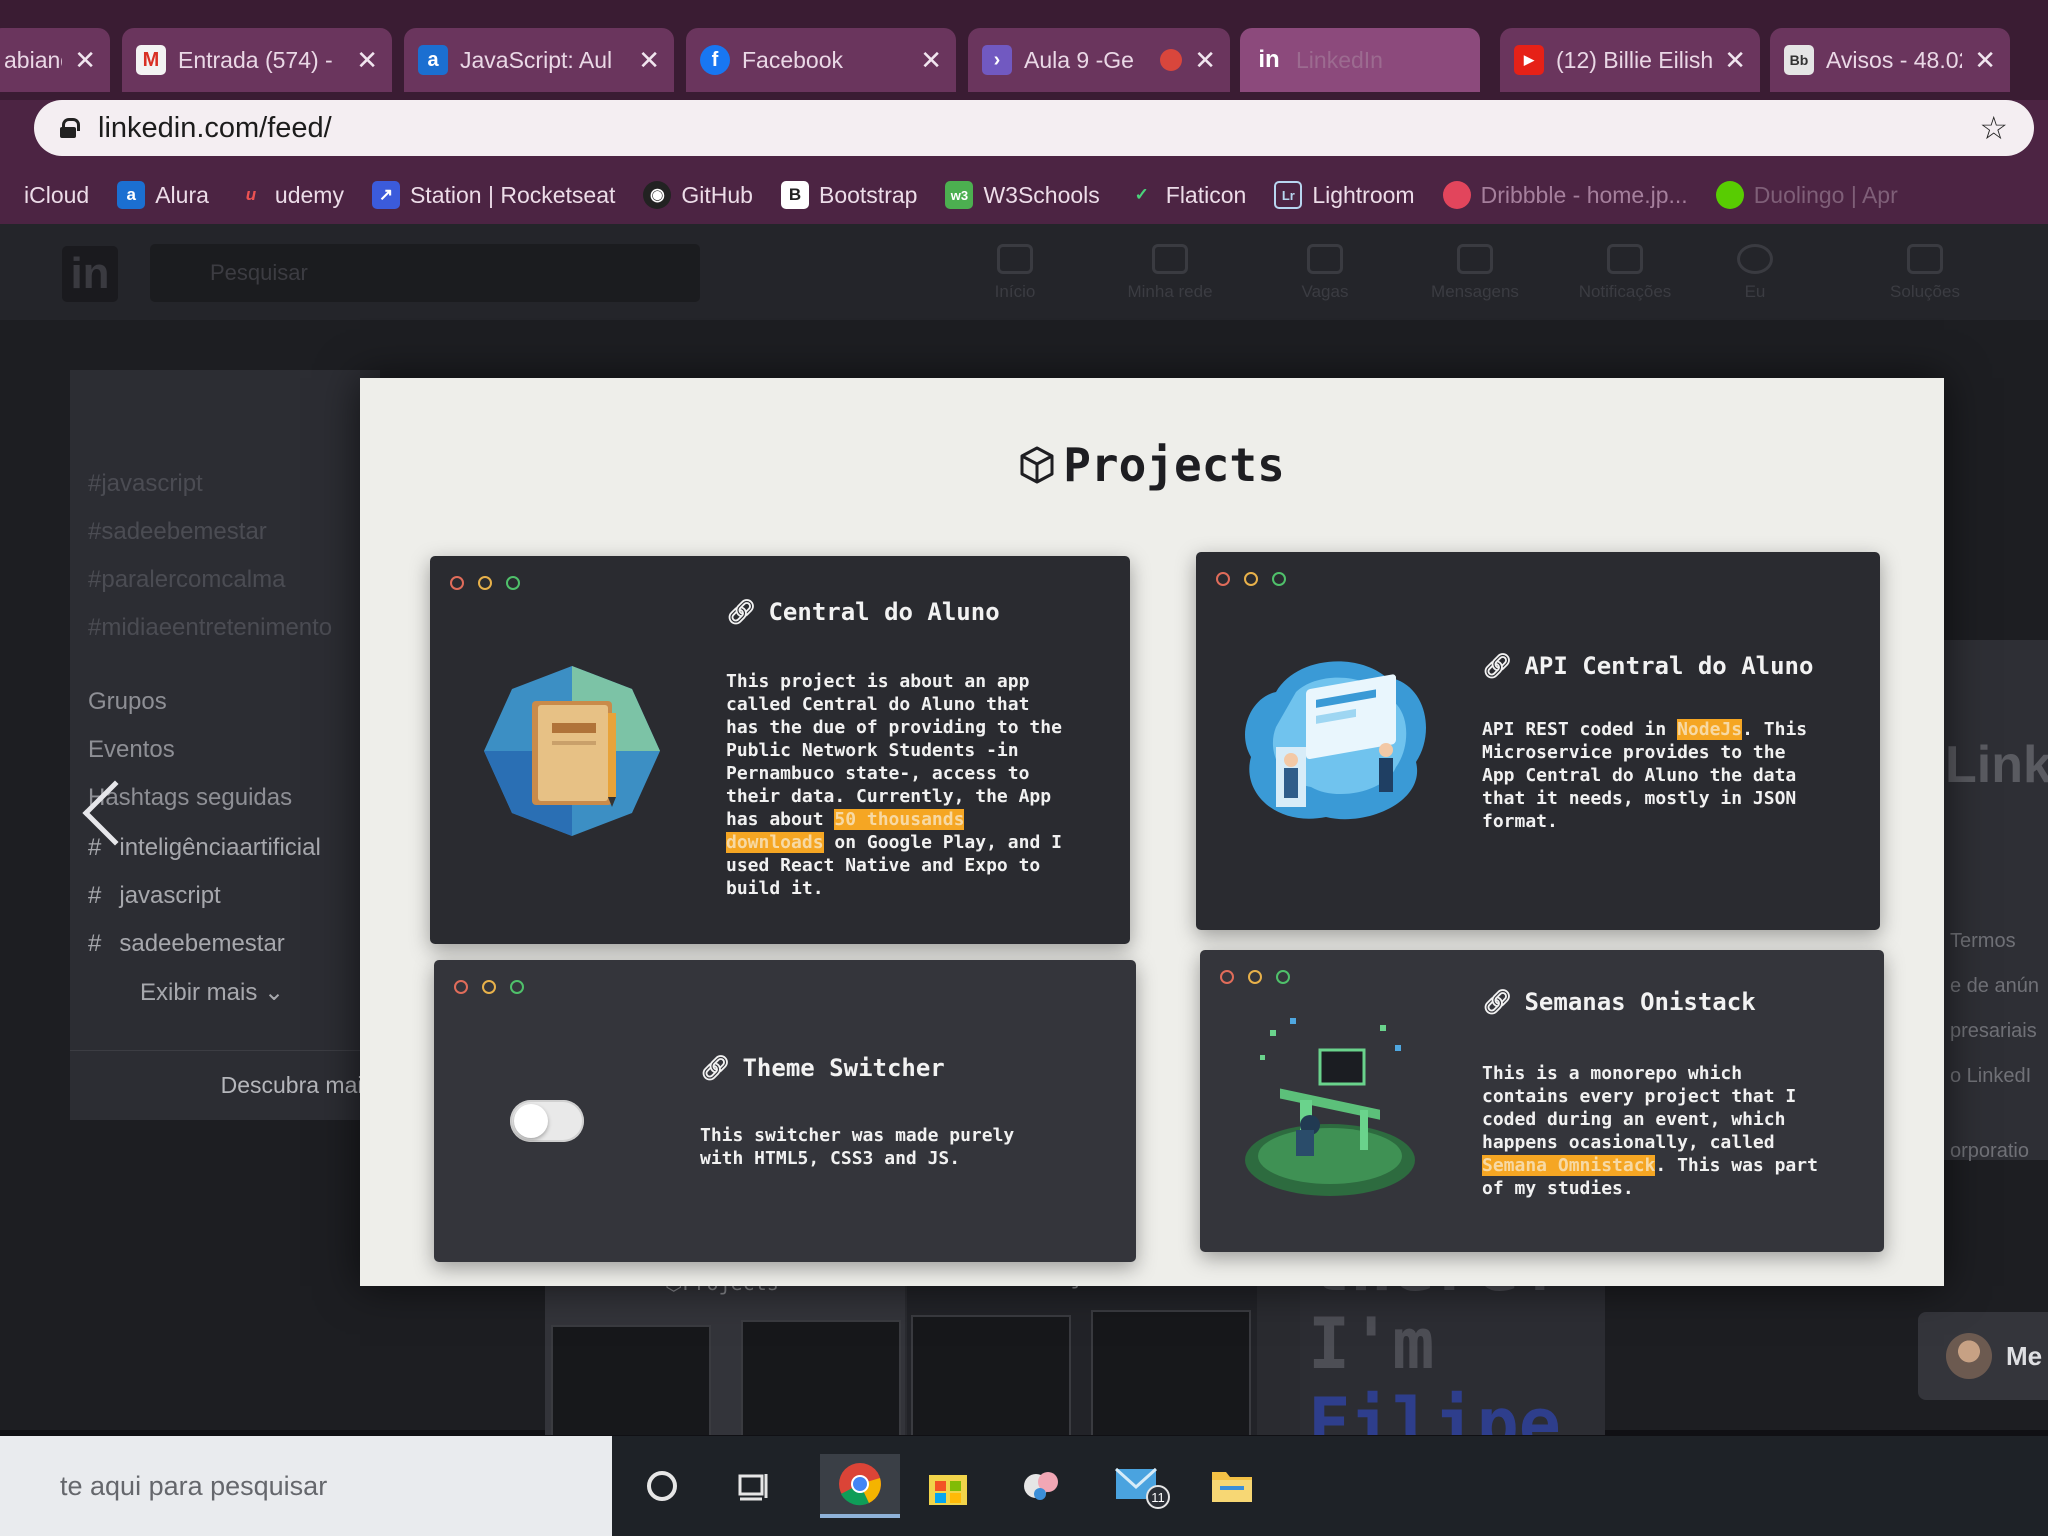  Describe the element at coordinates (154, 896) in the screenshot. I see `sidebar-hashtag-item: # javascript` at that location.